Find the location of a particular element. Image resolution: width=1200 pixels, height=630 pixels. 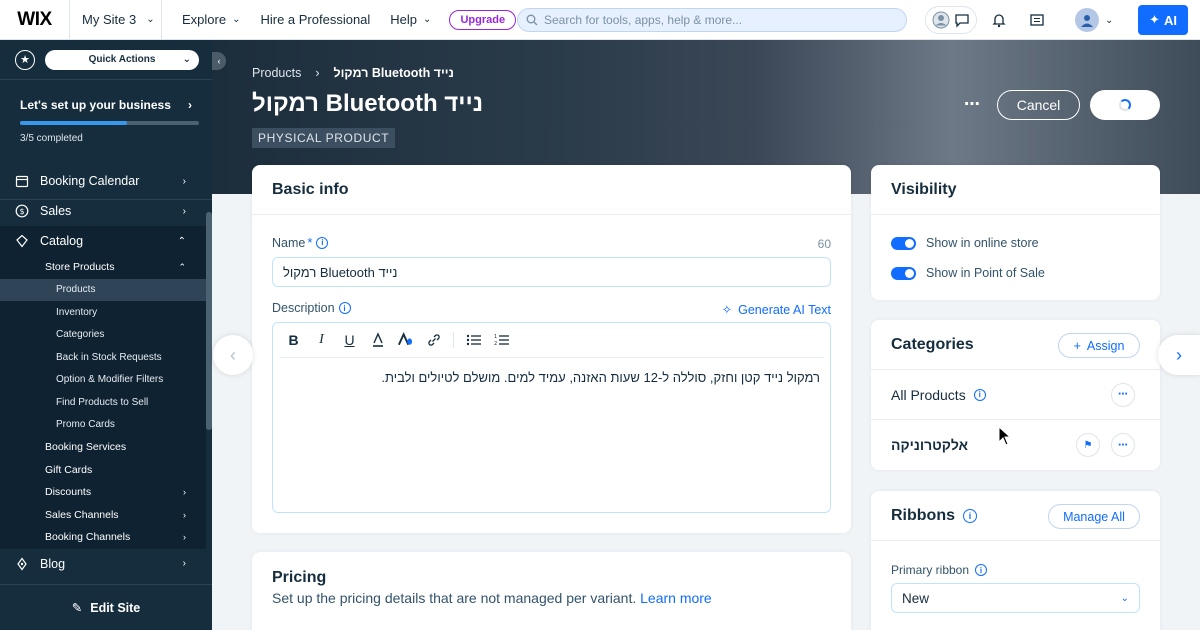

ai-label: AI is located at coordinates (1170, 20).